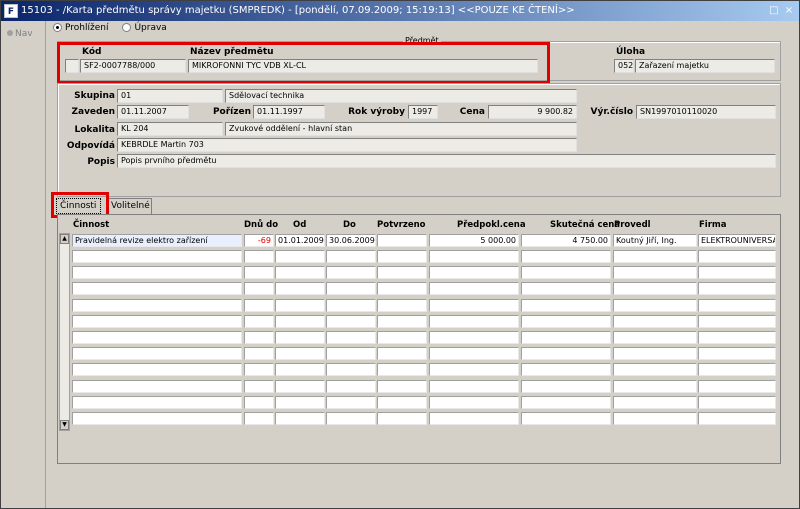 This screenshot has height=509, width=800. Describe the element at coordinates (80, 30) in the screenshot. I see `mode-view-radio: Prohlížení` at that location.